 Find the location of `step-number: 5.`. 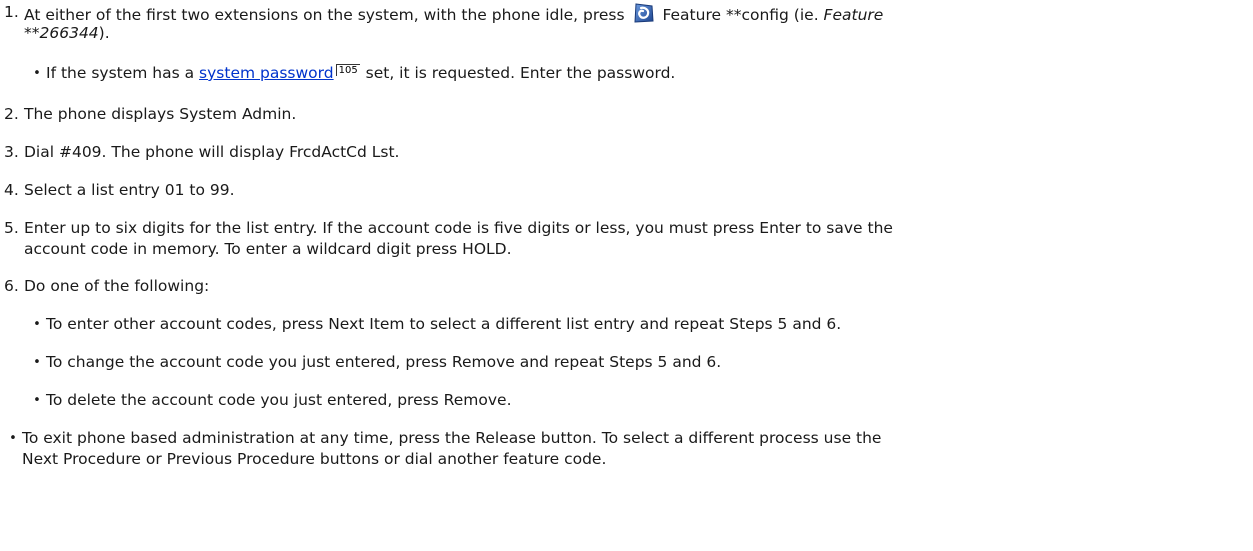

step-number: 5. is located at coordinates (11, 228).